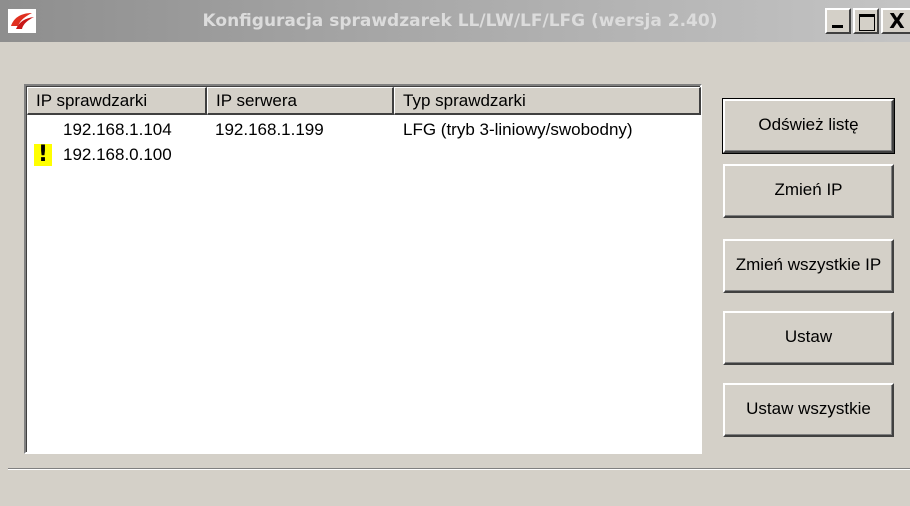 The image size is (910, 506). Describe the element at coordinates (117, 154) in the screenshot. I see `checker-ip: 192.168.0.100` at that location.